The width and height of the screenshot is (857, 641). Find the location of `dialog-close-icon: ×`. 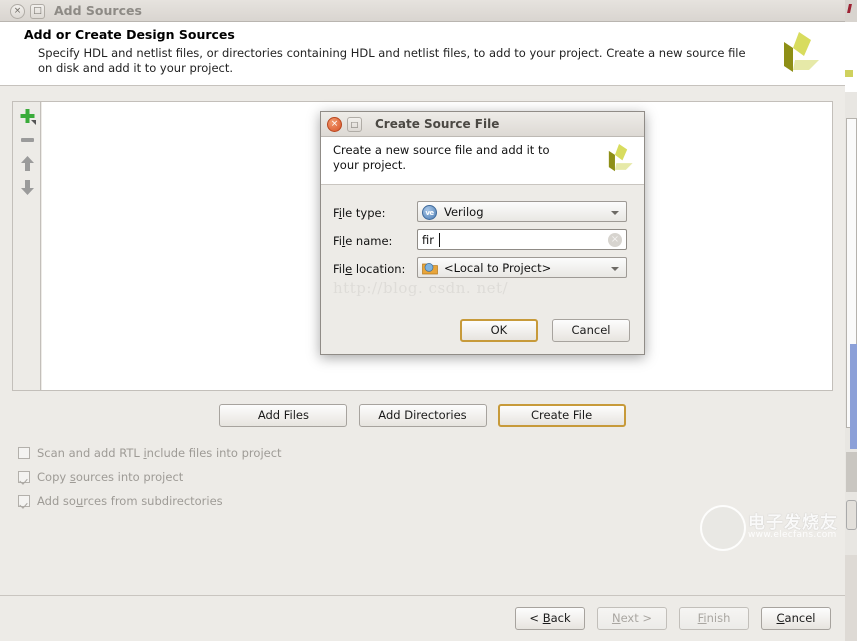

dialog-close-icon: × is located at coordinates (334, 124).